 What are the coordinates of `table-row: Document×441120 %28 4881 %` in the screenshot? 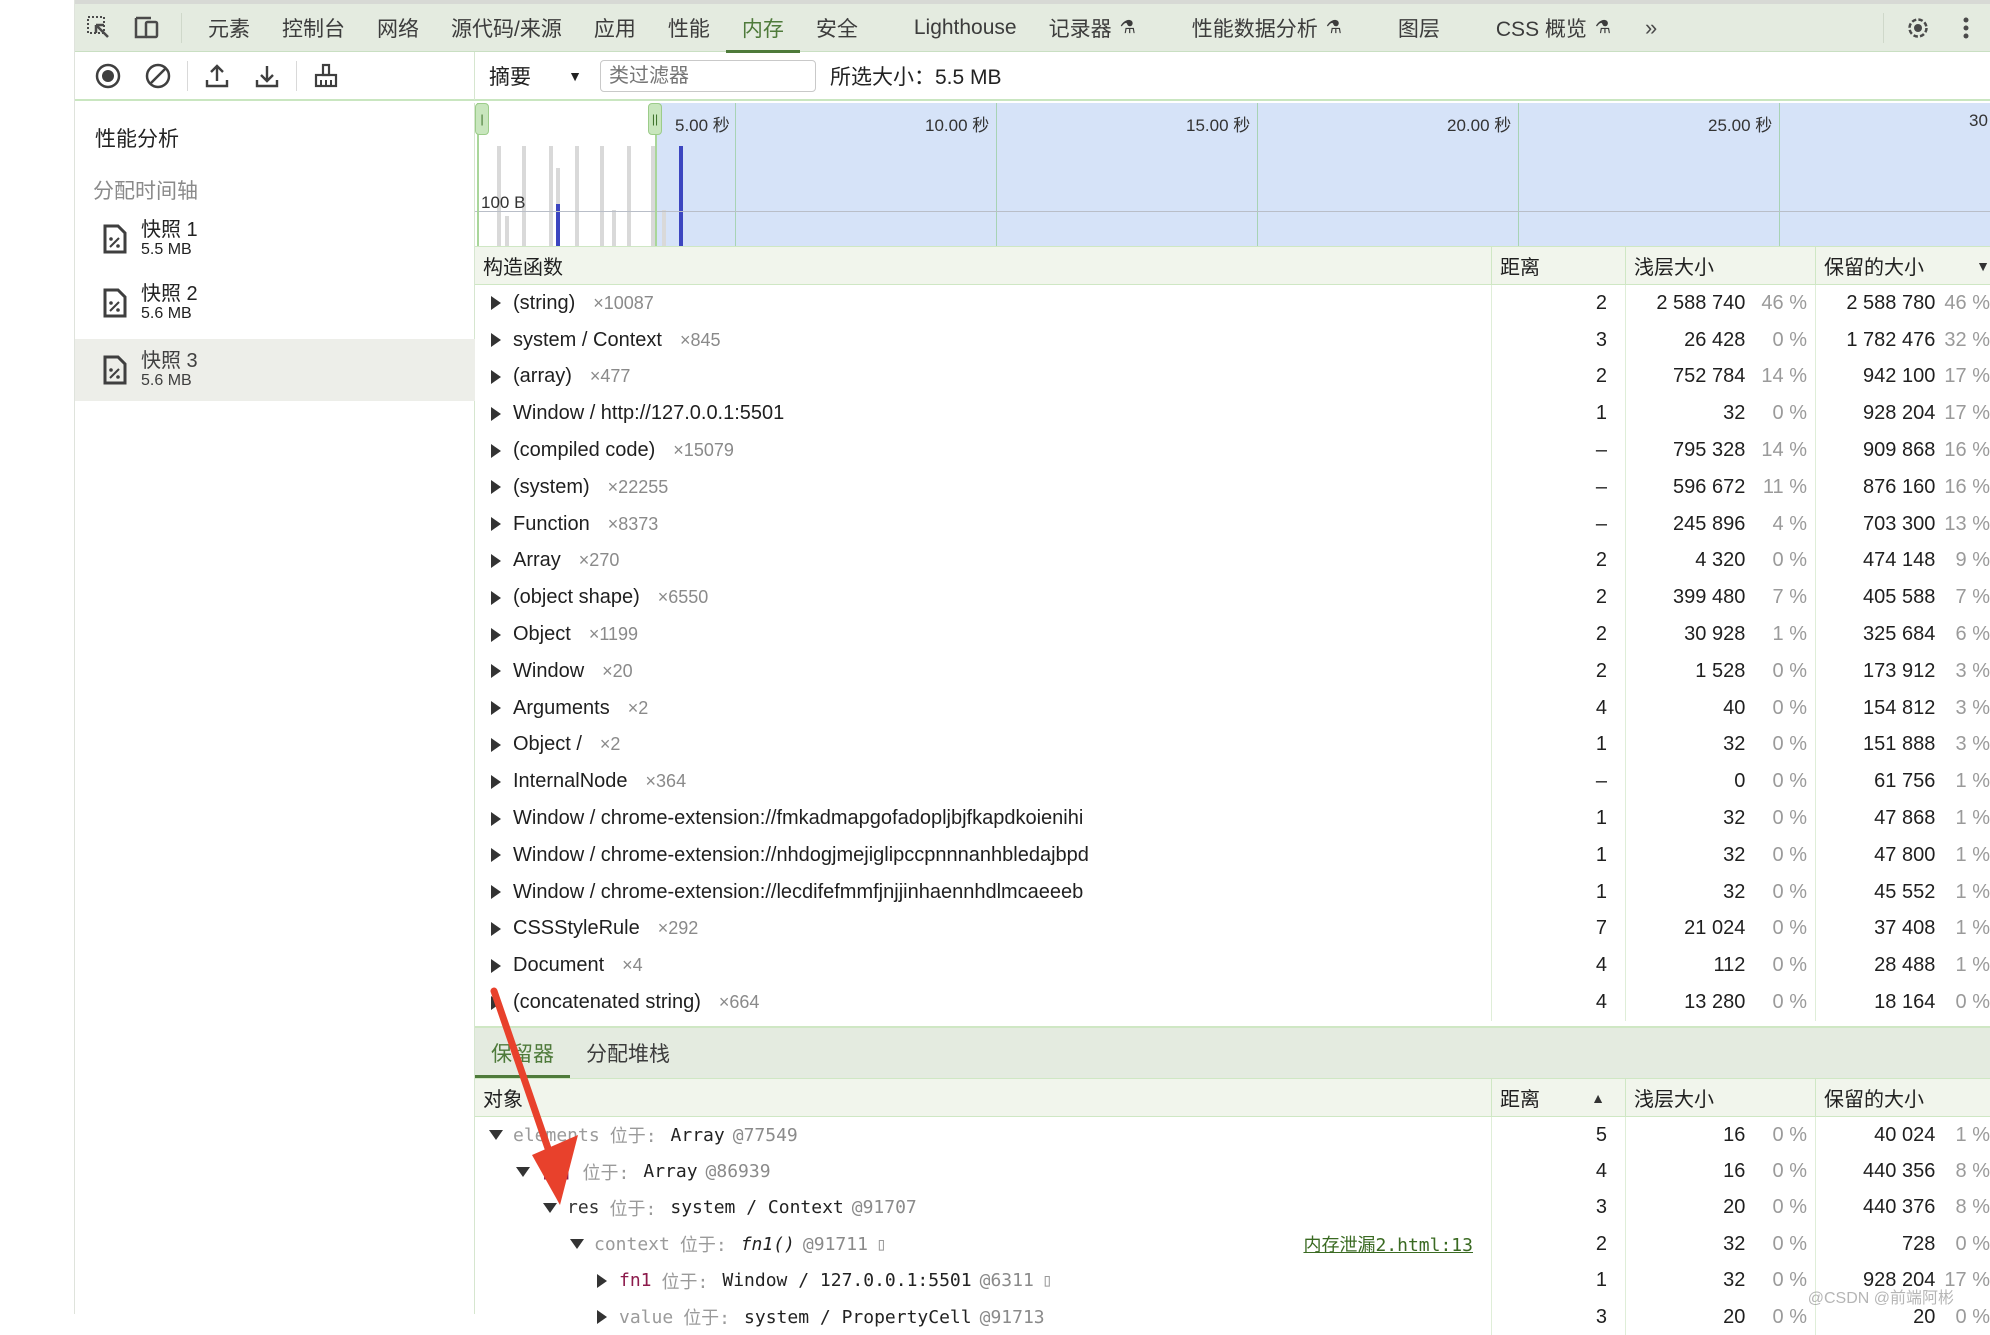 It's located at (1232, 965).